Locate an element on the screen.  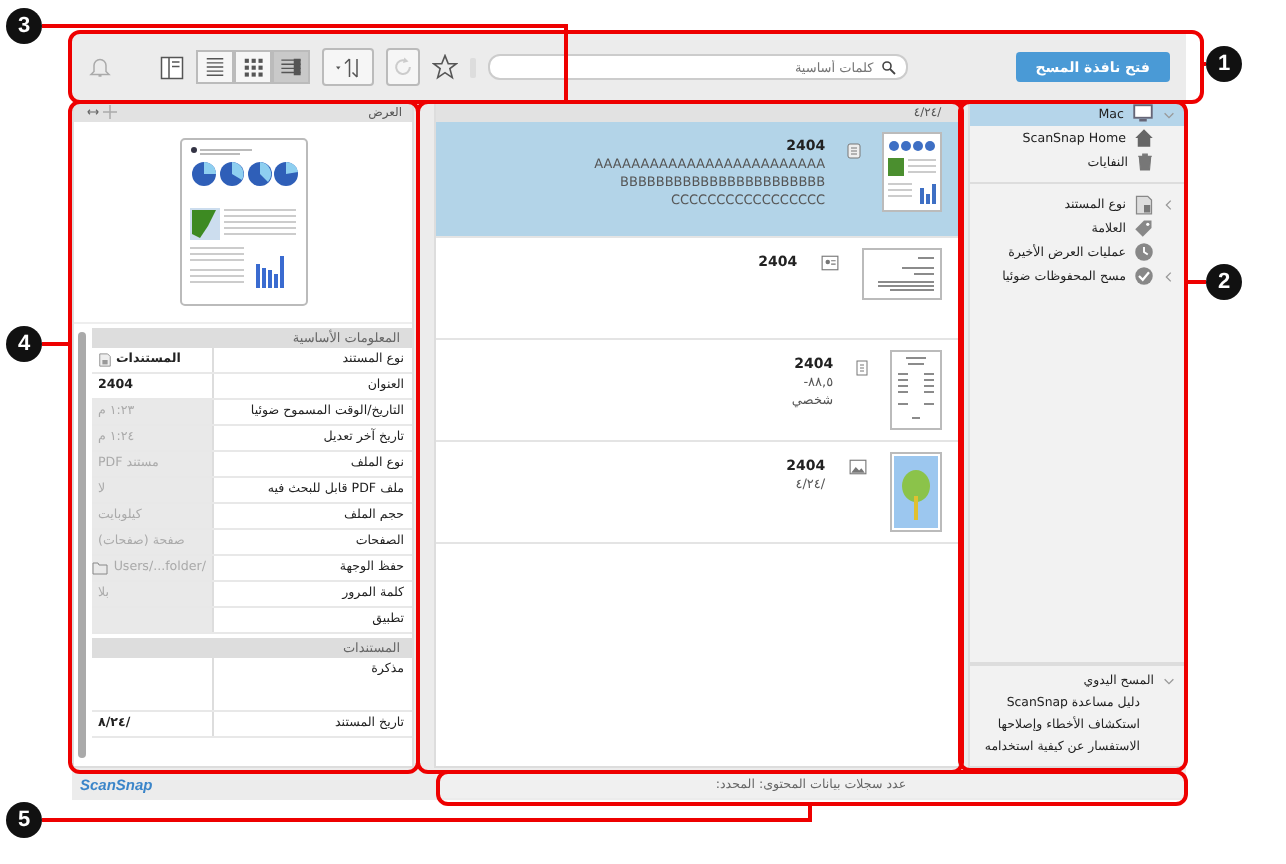
star-icon is located at coordinates (444, 67).